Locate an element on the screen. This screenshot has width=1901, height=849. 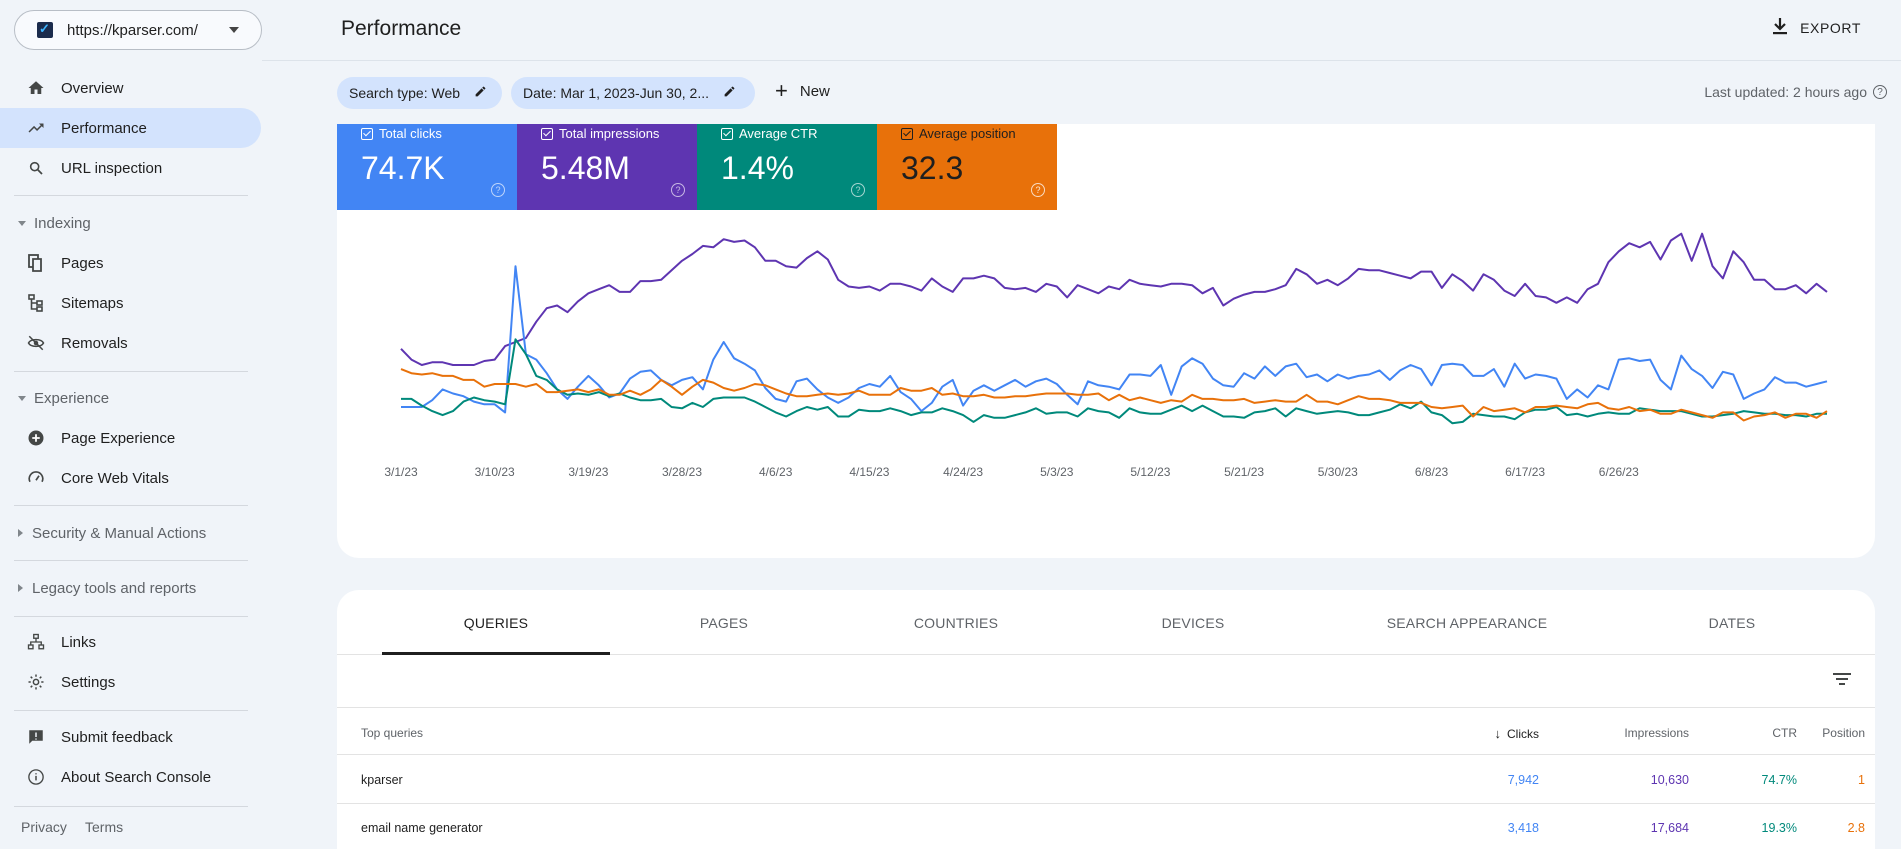
x-tick-label: 4/6/23 is located at coordinates (776, 472).